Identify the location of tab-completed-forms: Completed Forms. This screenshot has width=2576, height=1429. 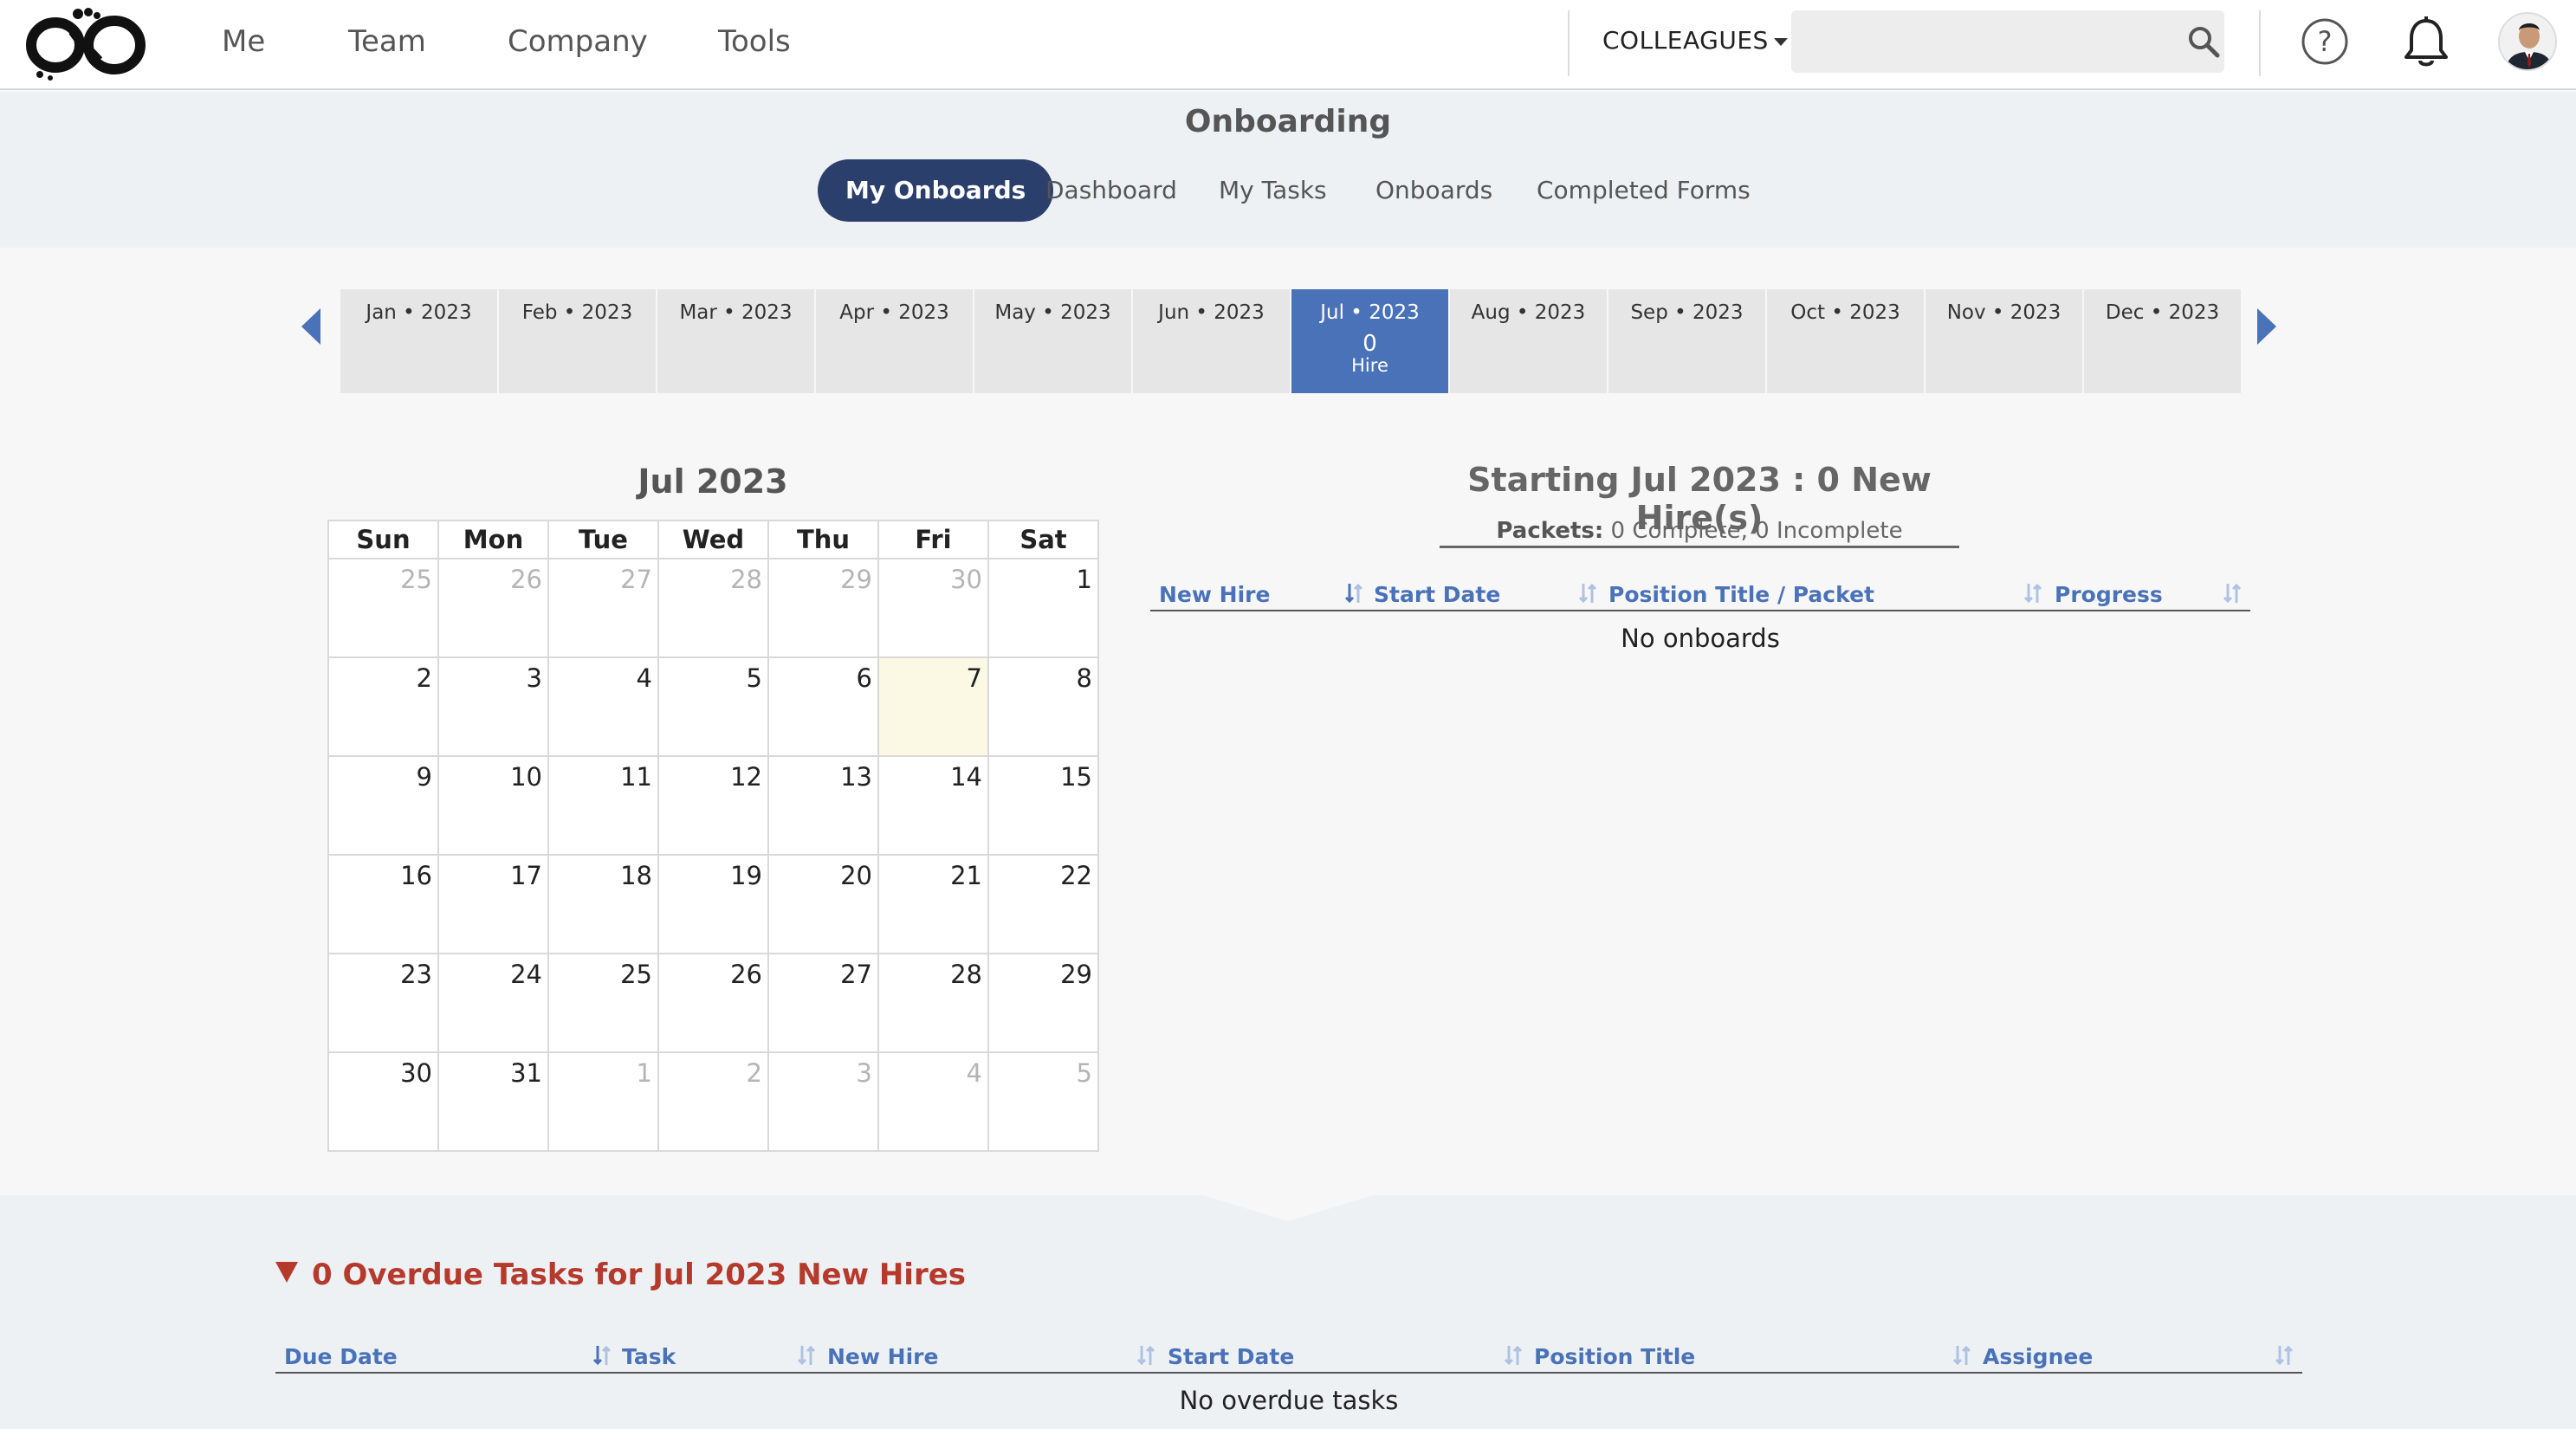
(1644, 191).